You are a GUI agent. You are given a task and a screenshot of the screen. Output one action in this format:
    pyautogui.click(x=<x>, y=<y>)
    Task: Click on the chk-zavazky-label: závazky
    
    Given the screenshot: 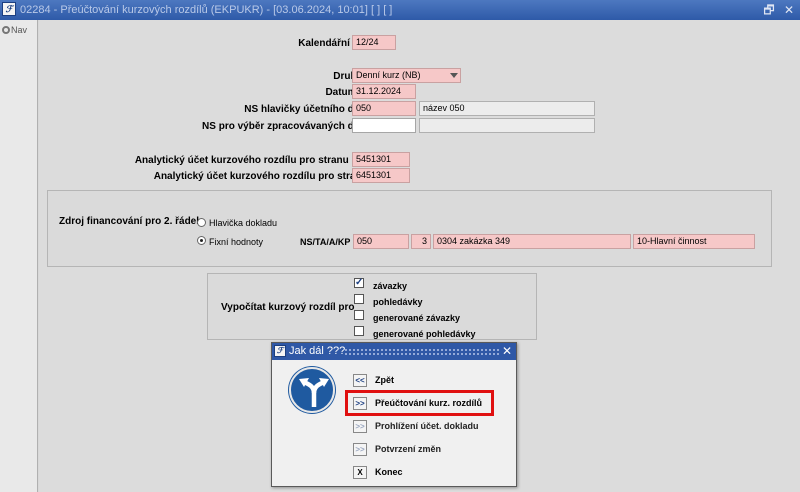 What is the action you would take?
    pyautogui.click(x=390, y=286)
    